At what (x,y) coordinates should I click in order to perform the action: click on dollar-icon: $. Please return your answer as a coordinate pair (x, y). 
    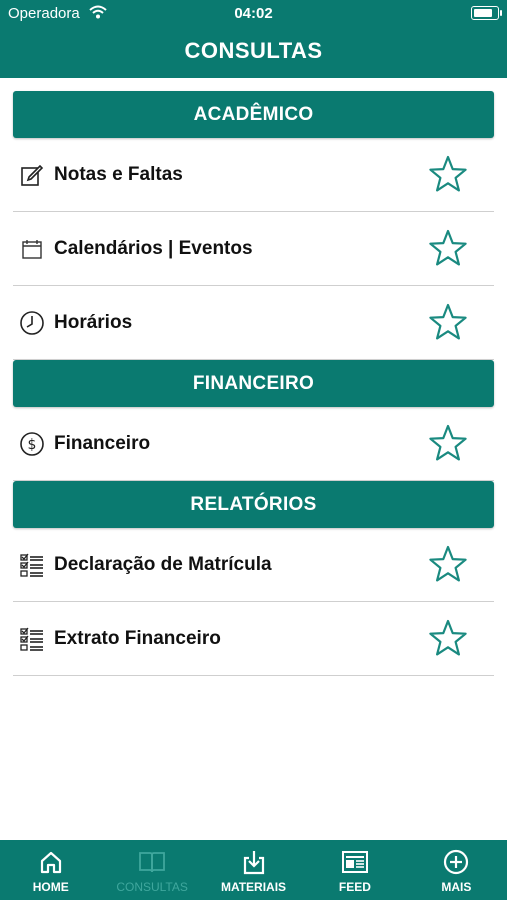
    Looking at the image, I should click on (32, 444).